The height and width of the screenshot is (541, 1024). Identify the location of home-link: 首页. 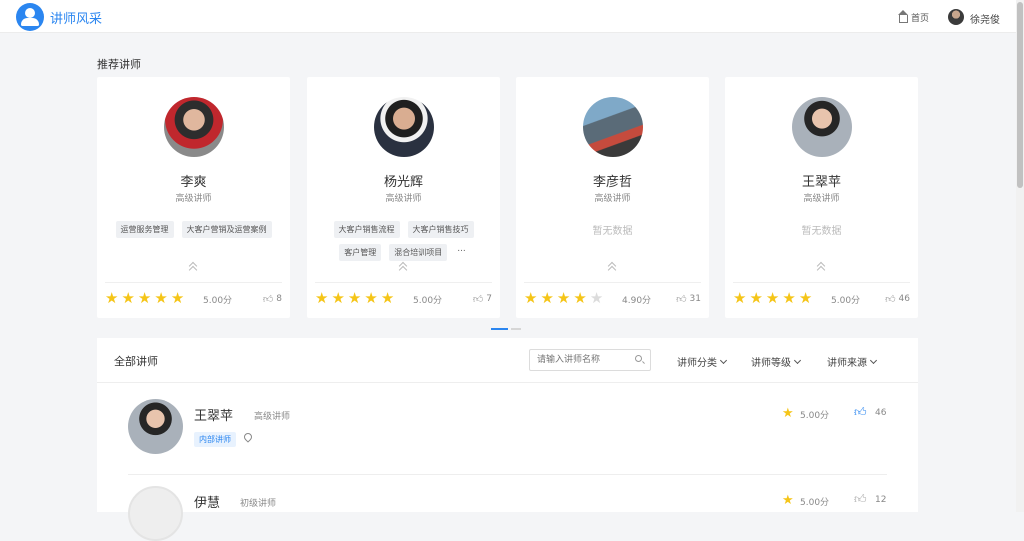
(914, 16).